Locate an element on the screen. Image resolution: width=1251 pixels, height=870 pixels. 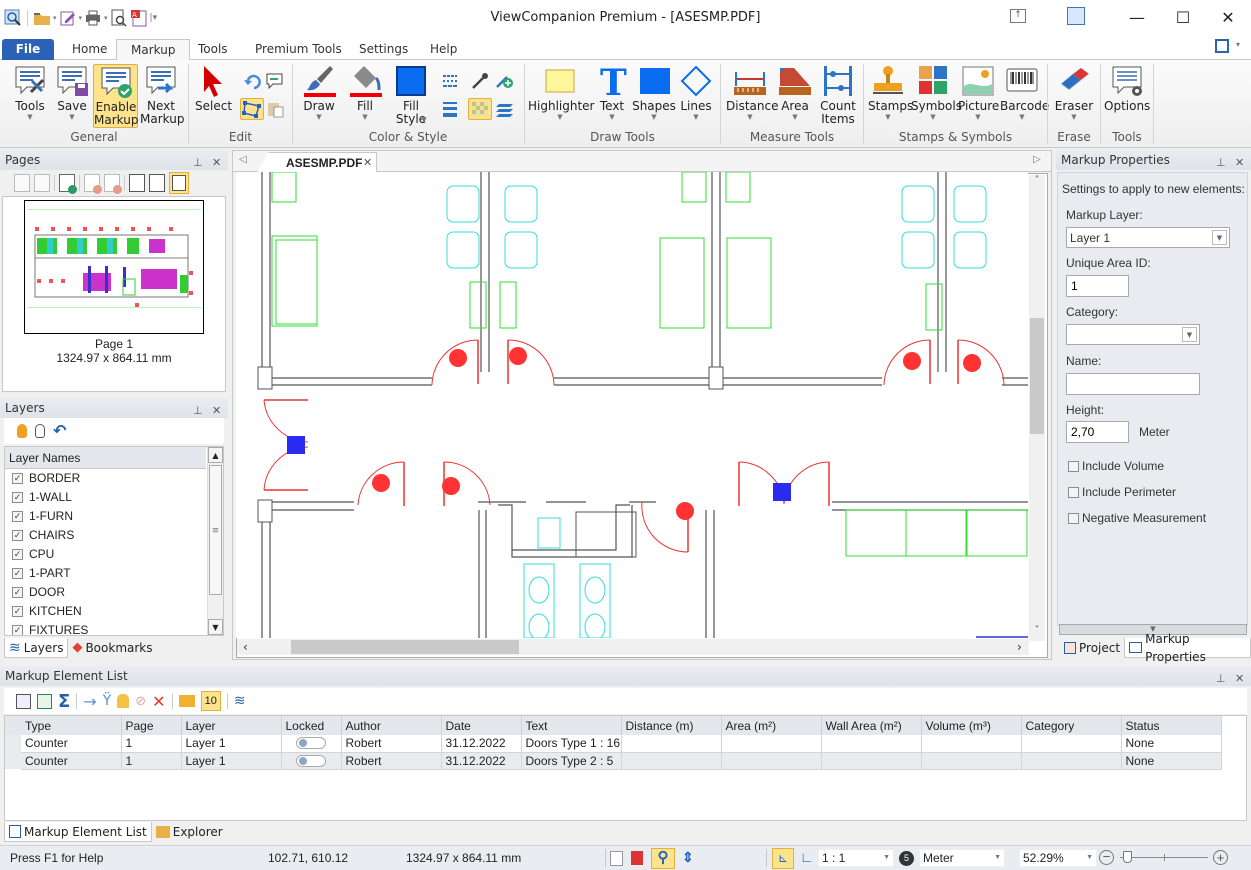
zoom-slider is located at coordinates (1164, 857).